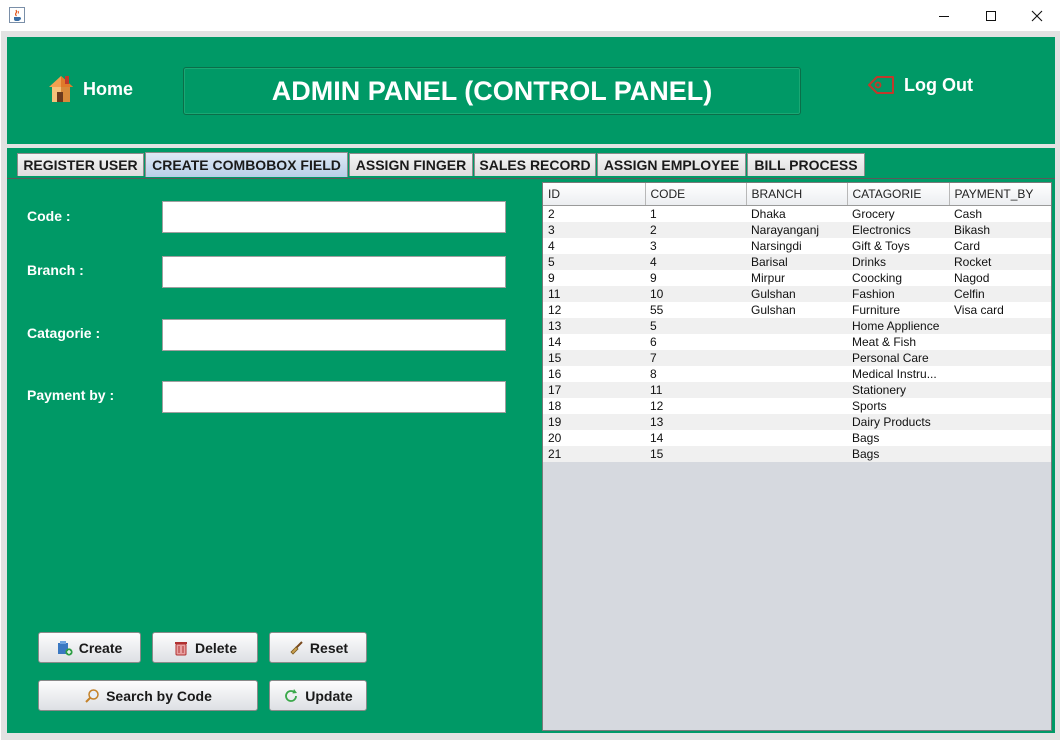 This screenshot has height=741, width=1061. Describe the element at coordinates (90, 89) in the screenshot. I see `home-button: Home` at that location.